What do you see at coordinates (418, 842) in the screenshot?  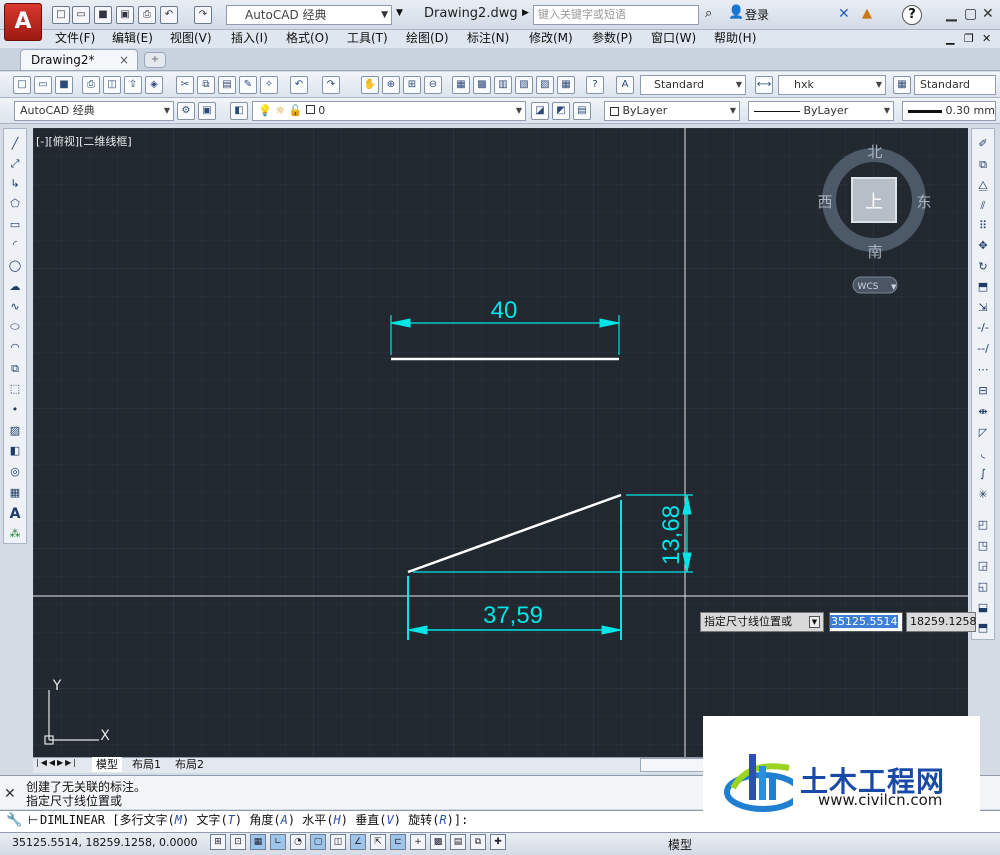 I see `lineweight-icon: +` at bounding box center [418, 842].